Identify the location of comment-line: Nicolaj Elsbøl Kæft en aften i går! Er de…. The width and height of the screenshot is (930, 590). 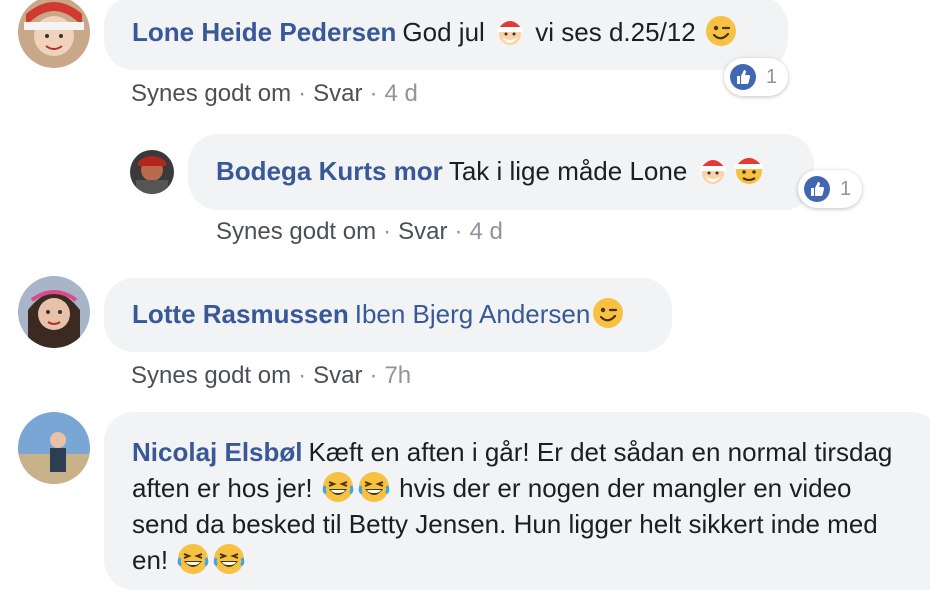
(530, 452).